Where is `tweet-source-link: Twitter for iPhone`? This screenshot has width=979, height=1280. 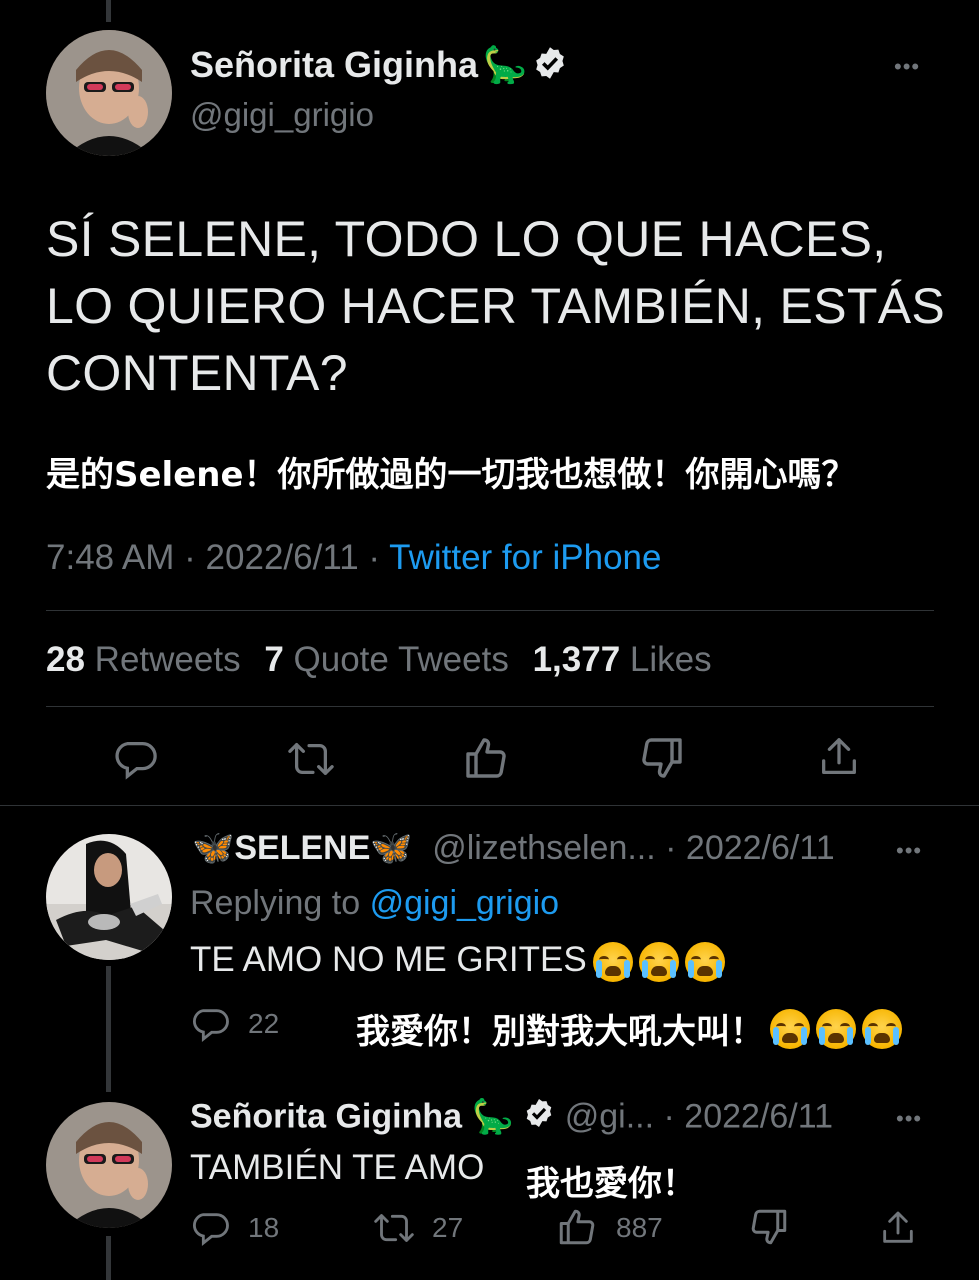 tweet-source-link: Twitter for iPhone is located at coordinates (525, 557).